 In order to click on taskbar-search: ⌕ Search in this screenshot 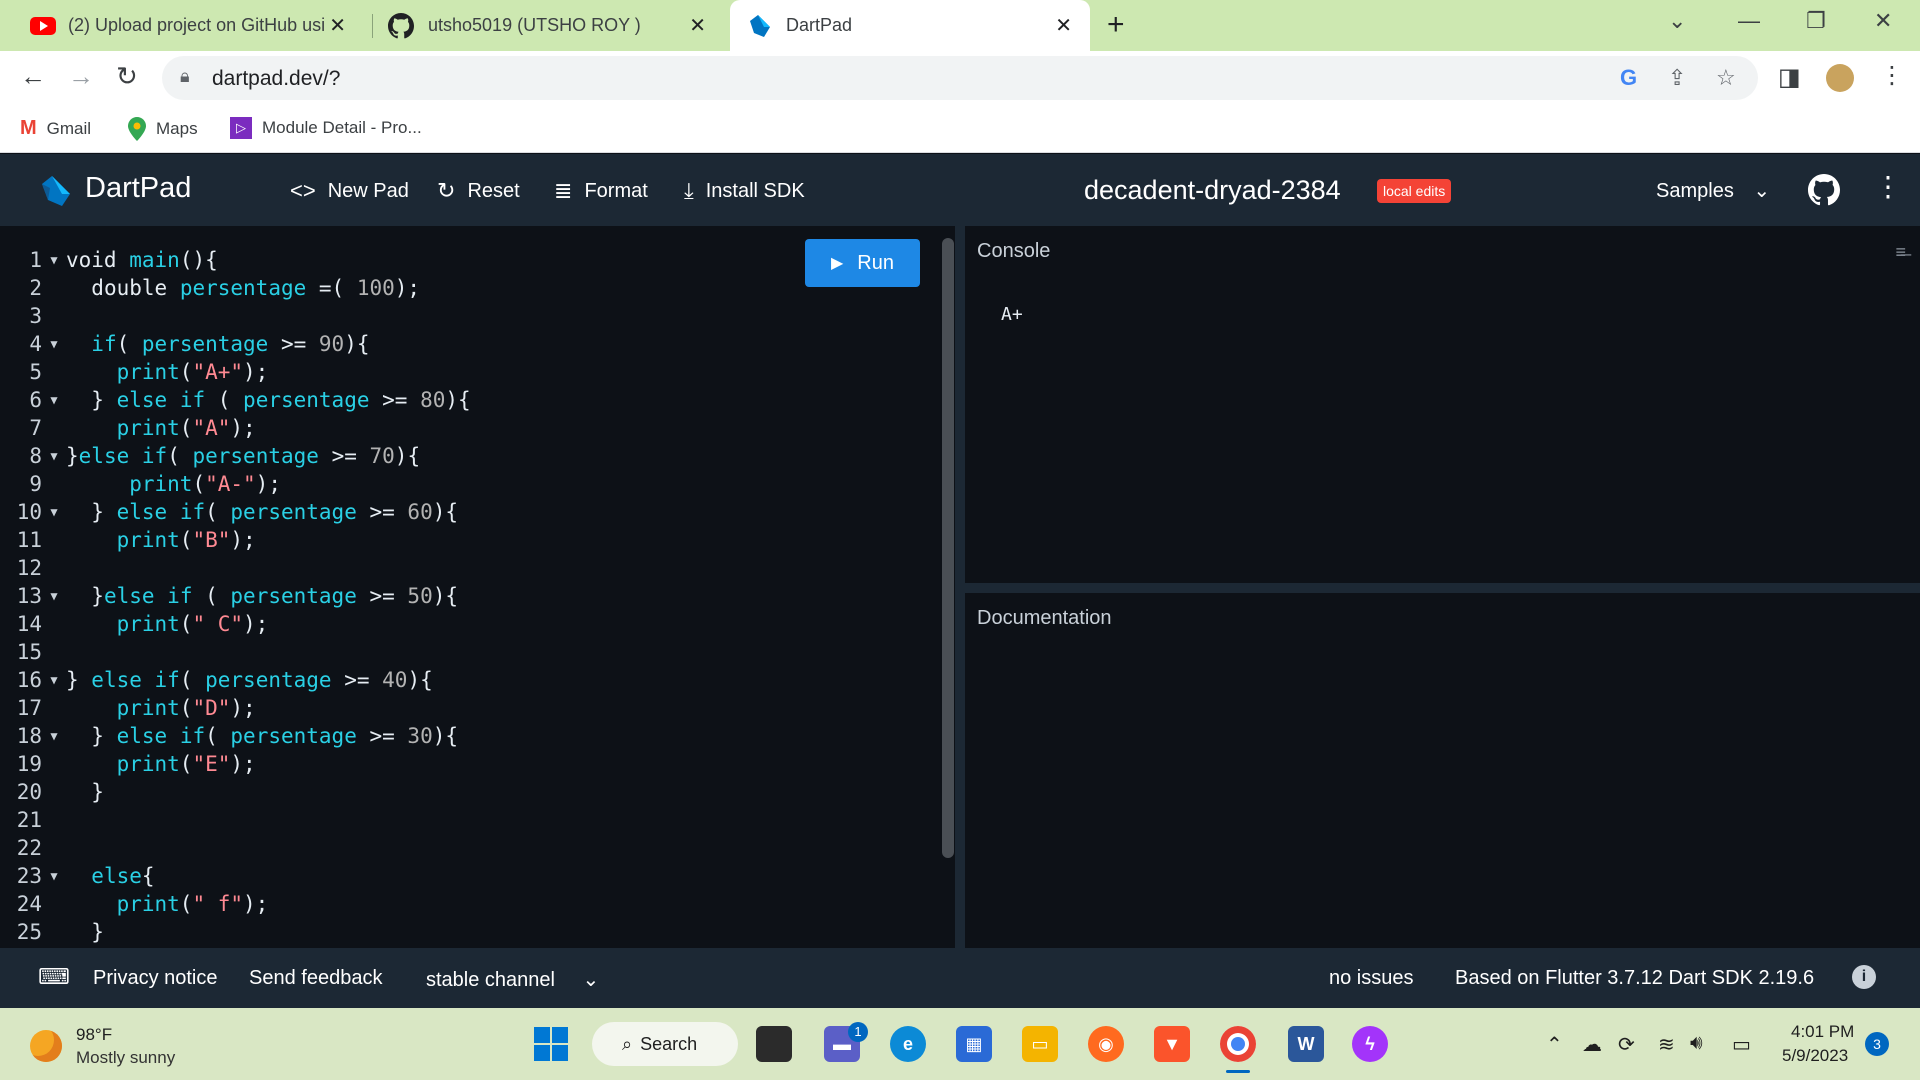, I will do `click(665, 1044)`.